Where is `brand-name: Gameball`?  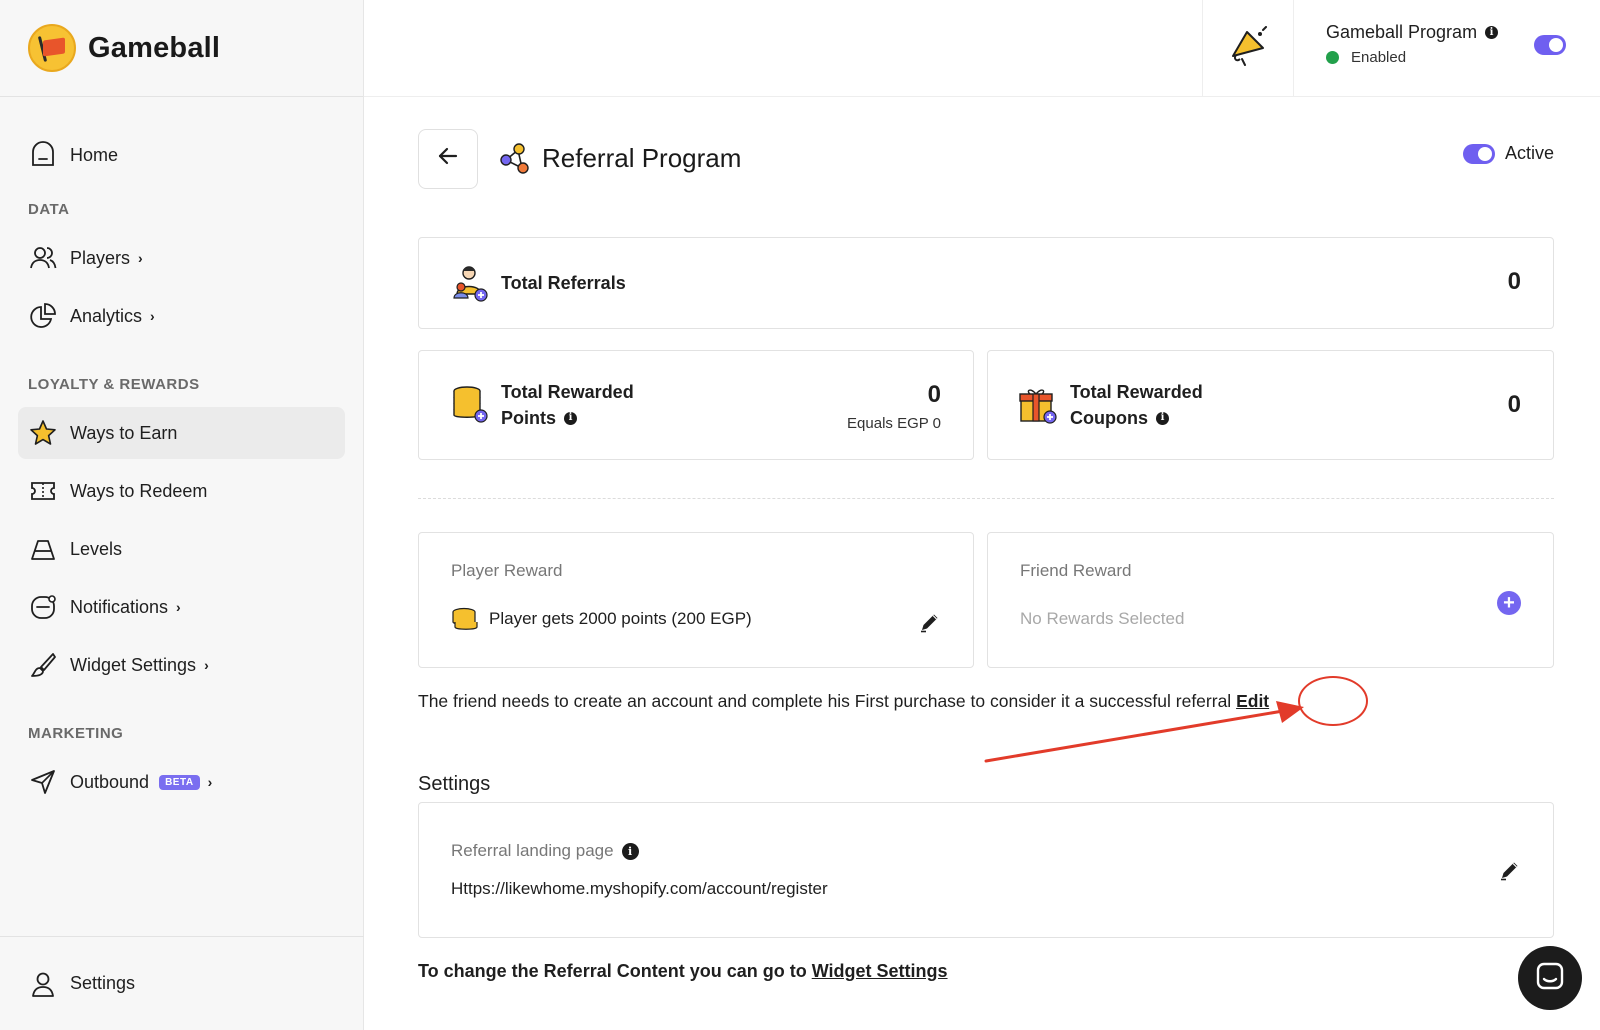
brand-name: Gameball is located at coordinates (154, 47).